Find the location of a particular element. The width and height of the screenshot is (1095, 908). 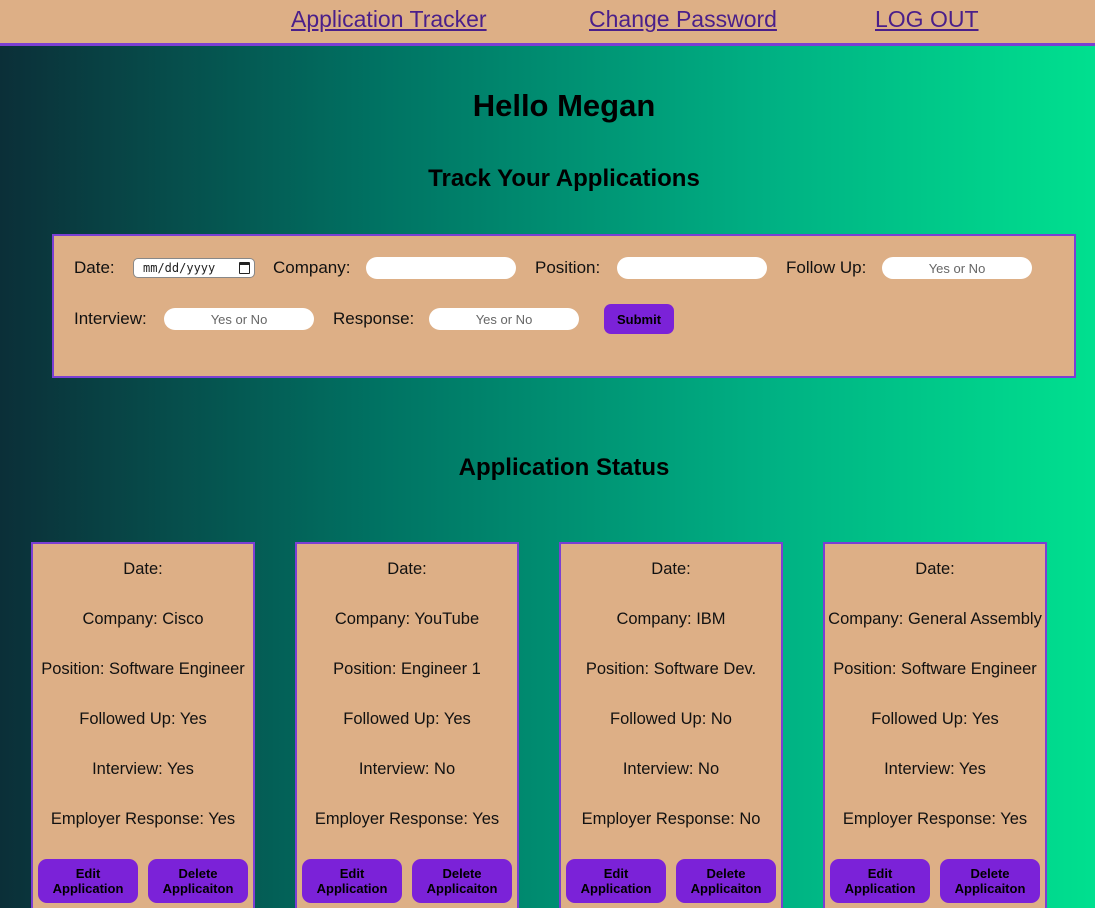

response-label: Response: is located at coordinates (374, 318).